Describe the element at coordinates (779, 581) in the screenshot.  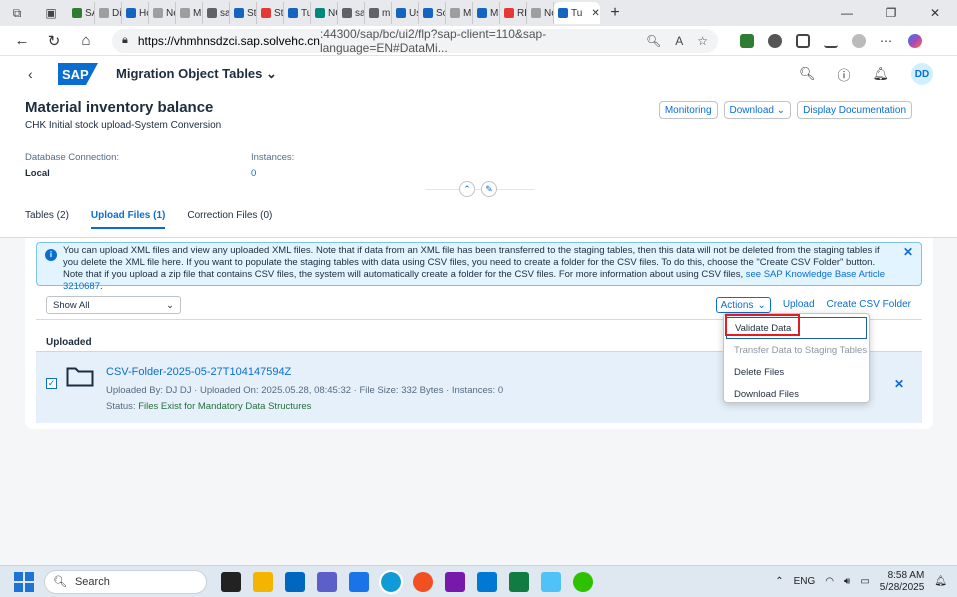
I see `chevron-up-icon: ⌃` at that location.